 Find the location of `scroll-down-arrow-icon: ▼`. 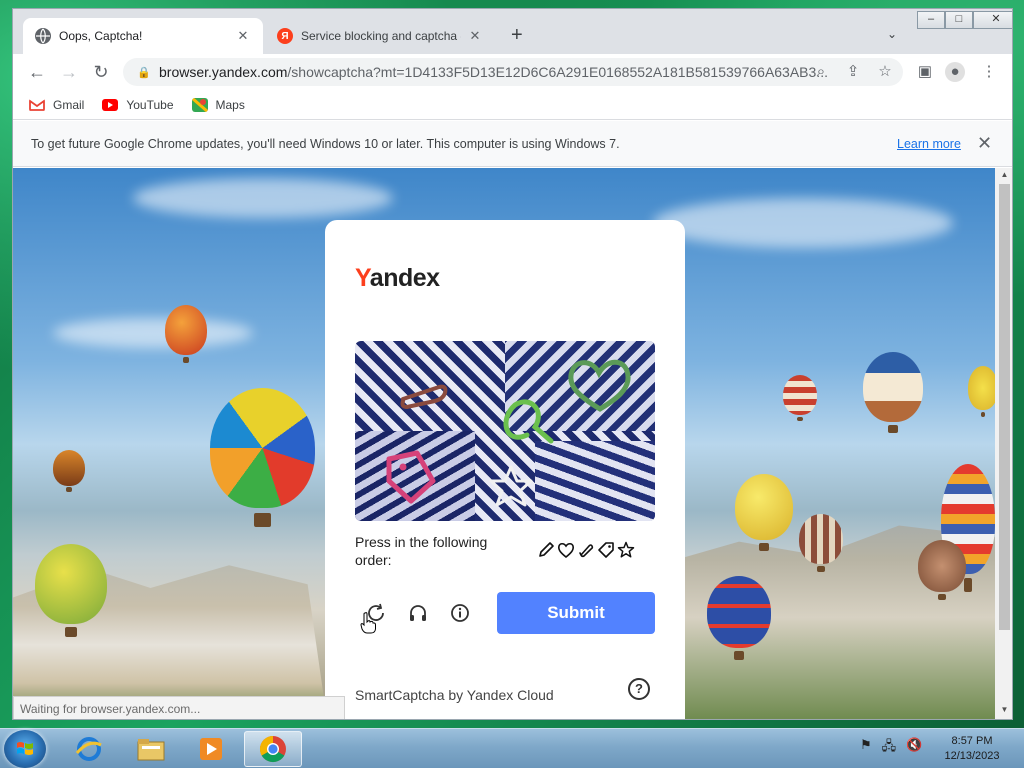

scroll-down-arrow-icon: ▼ is located at coordinates (1003, 712).